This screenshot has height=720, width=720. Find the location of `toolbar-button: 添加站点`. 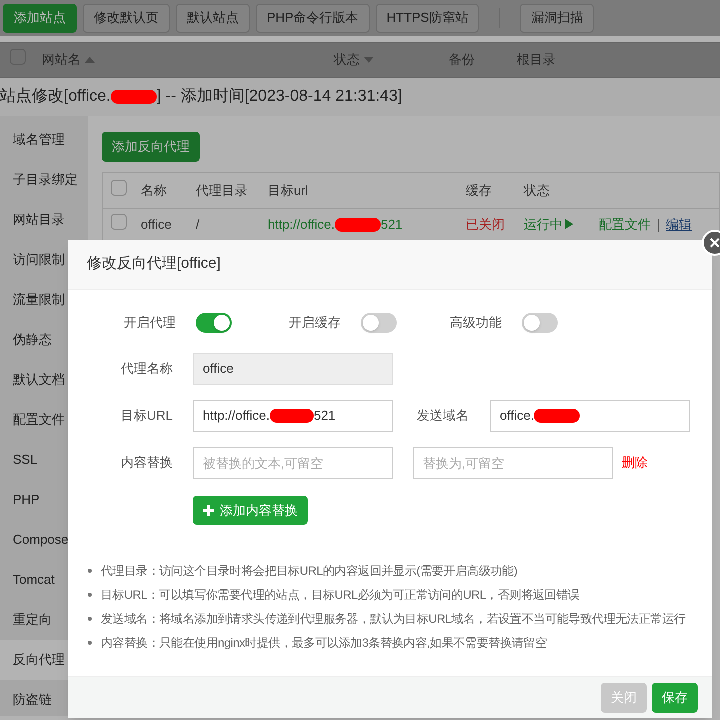

toolbar-button: 添加站点 is located at coordinates (40, 18).